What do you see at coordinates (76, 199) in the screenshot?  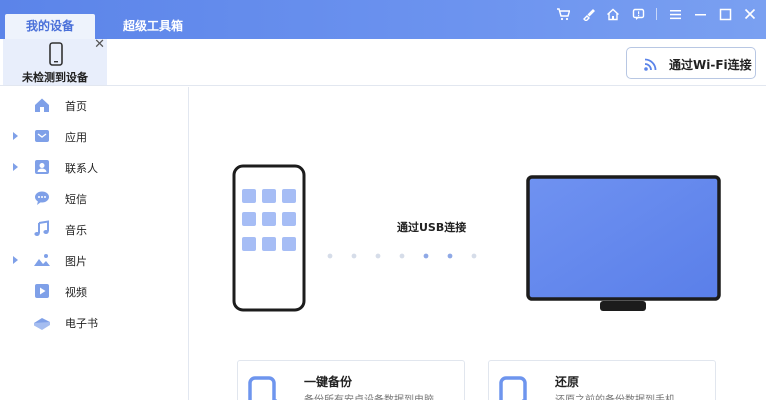 I see `sidebar-item-label: 短信` at bounding box center [76, 199].